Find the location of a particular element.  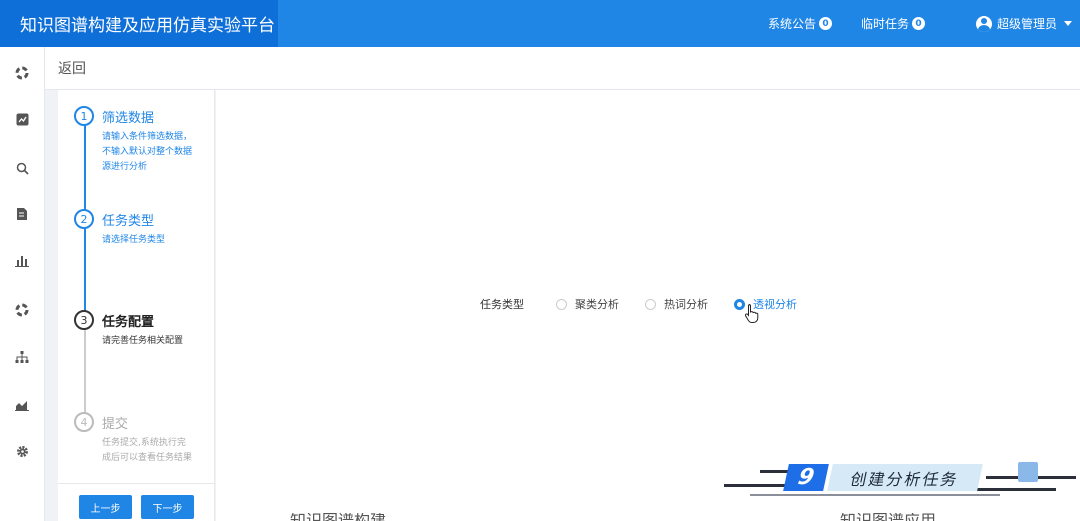

temp-task-link: 临时任务 0 is located at coordinates (893, 23).